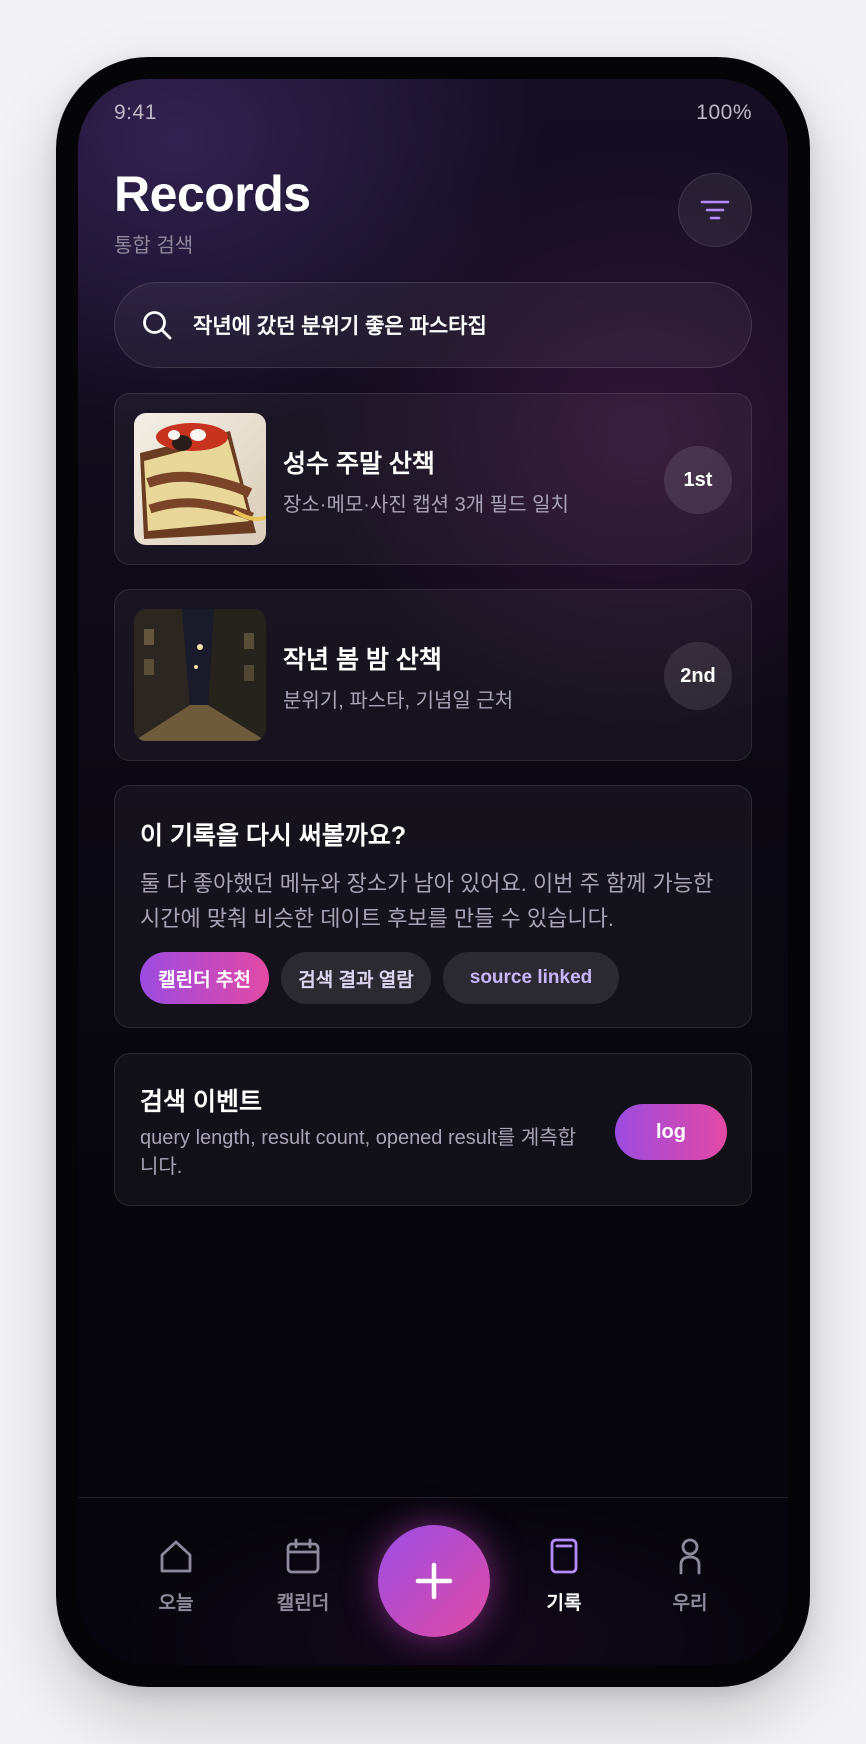  What do you see at coordinates (135, 112) in the screenshot?
I see `status-time: 9:41` at bounding box center [135, 112].